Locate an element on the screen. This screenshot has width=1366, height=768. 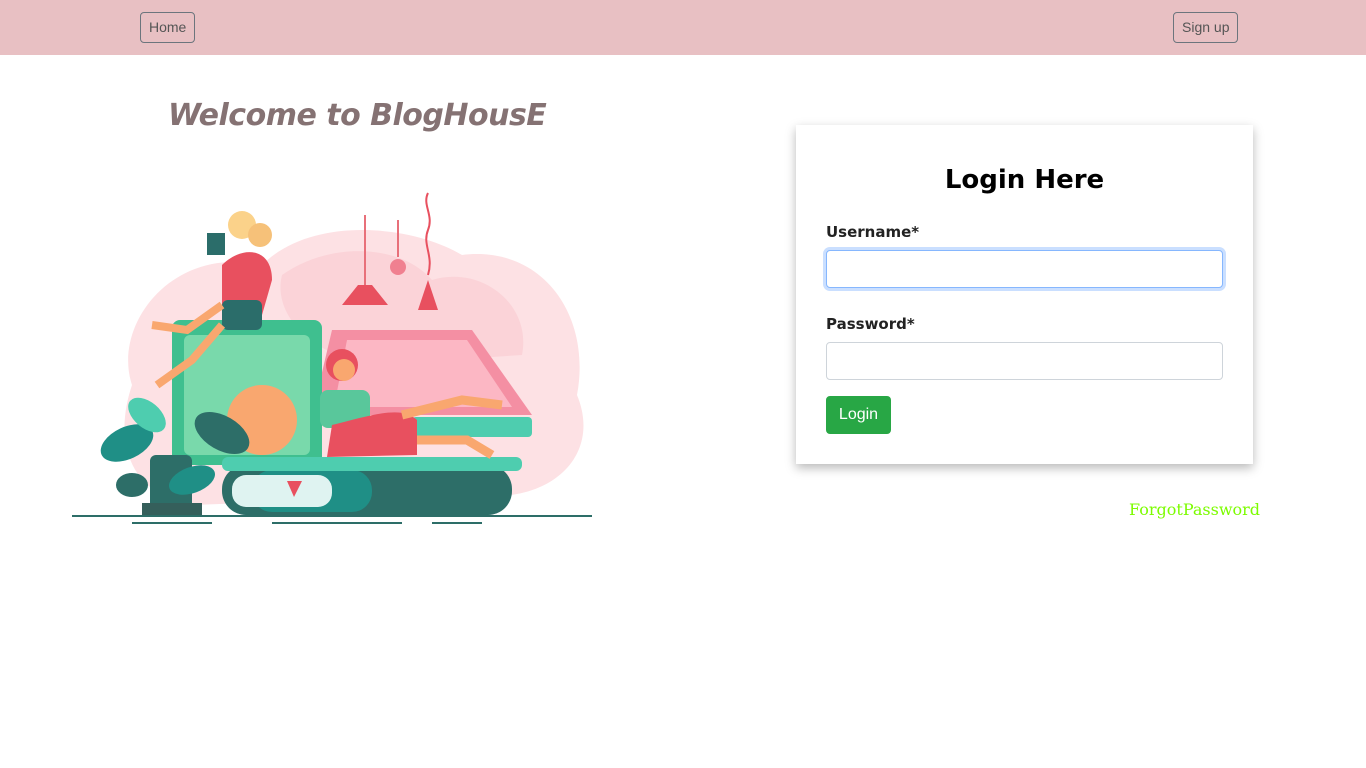
login-title: Login Here is located at coordinates (1024, 180).